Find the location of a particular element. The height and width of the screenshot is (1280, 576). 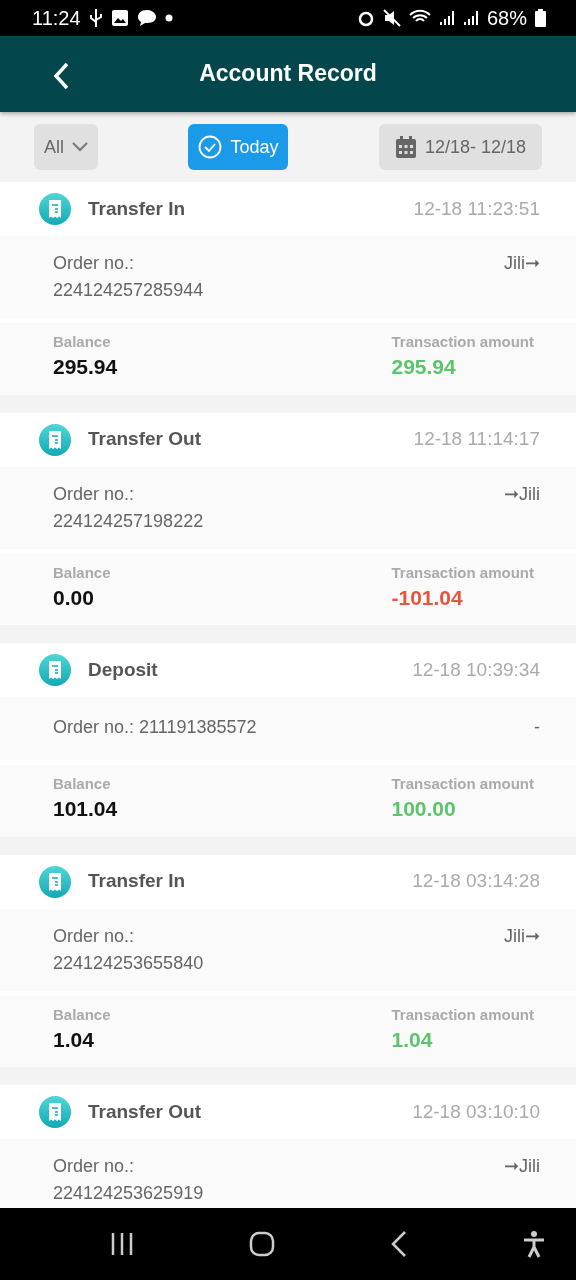

battery-percent: 68% is located at coordinates (506, 18).